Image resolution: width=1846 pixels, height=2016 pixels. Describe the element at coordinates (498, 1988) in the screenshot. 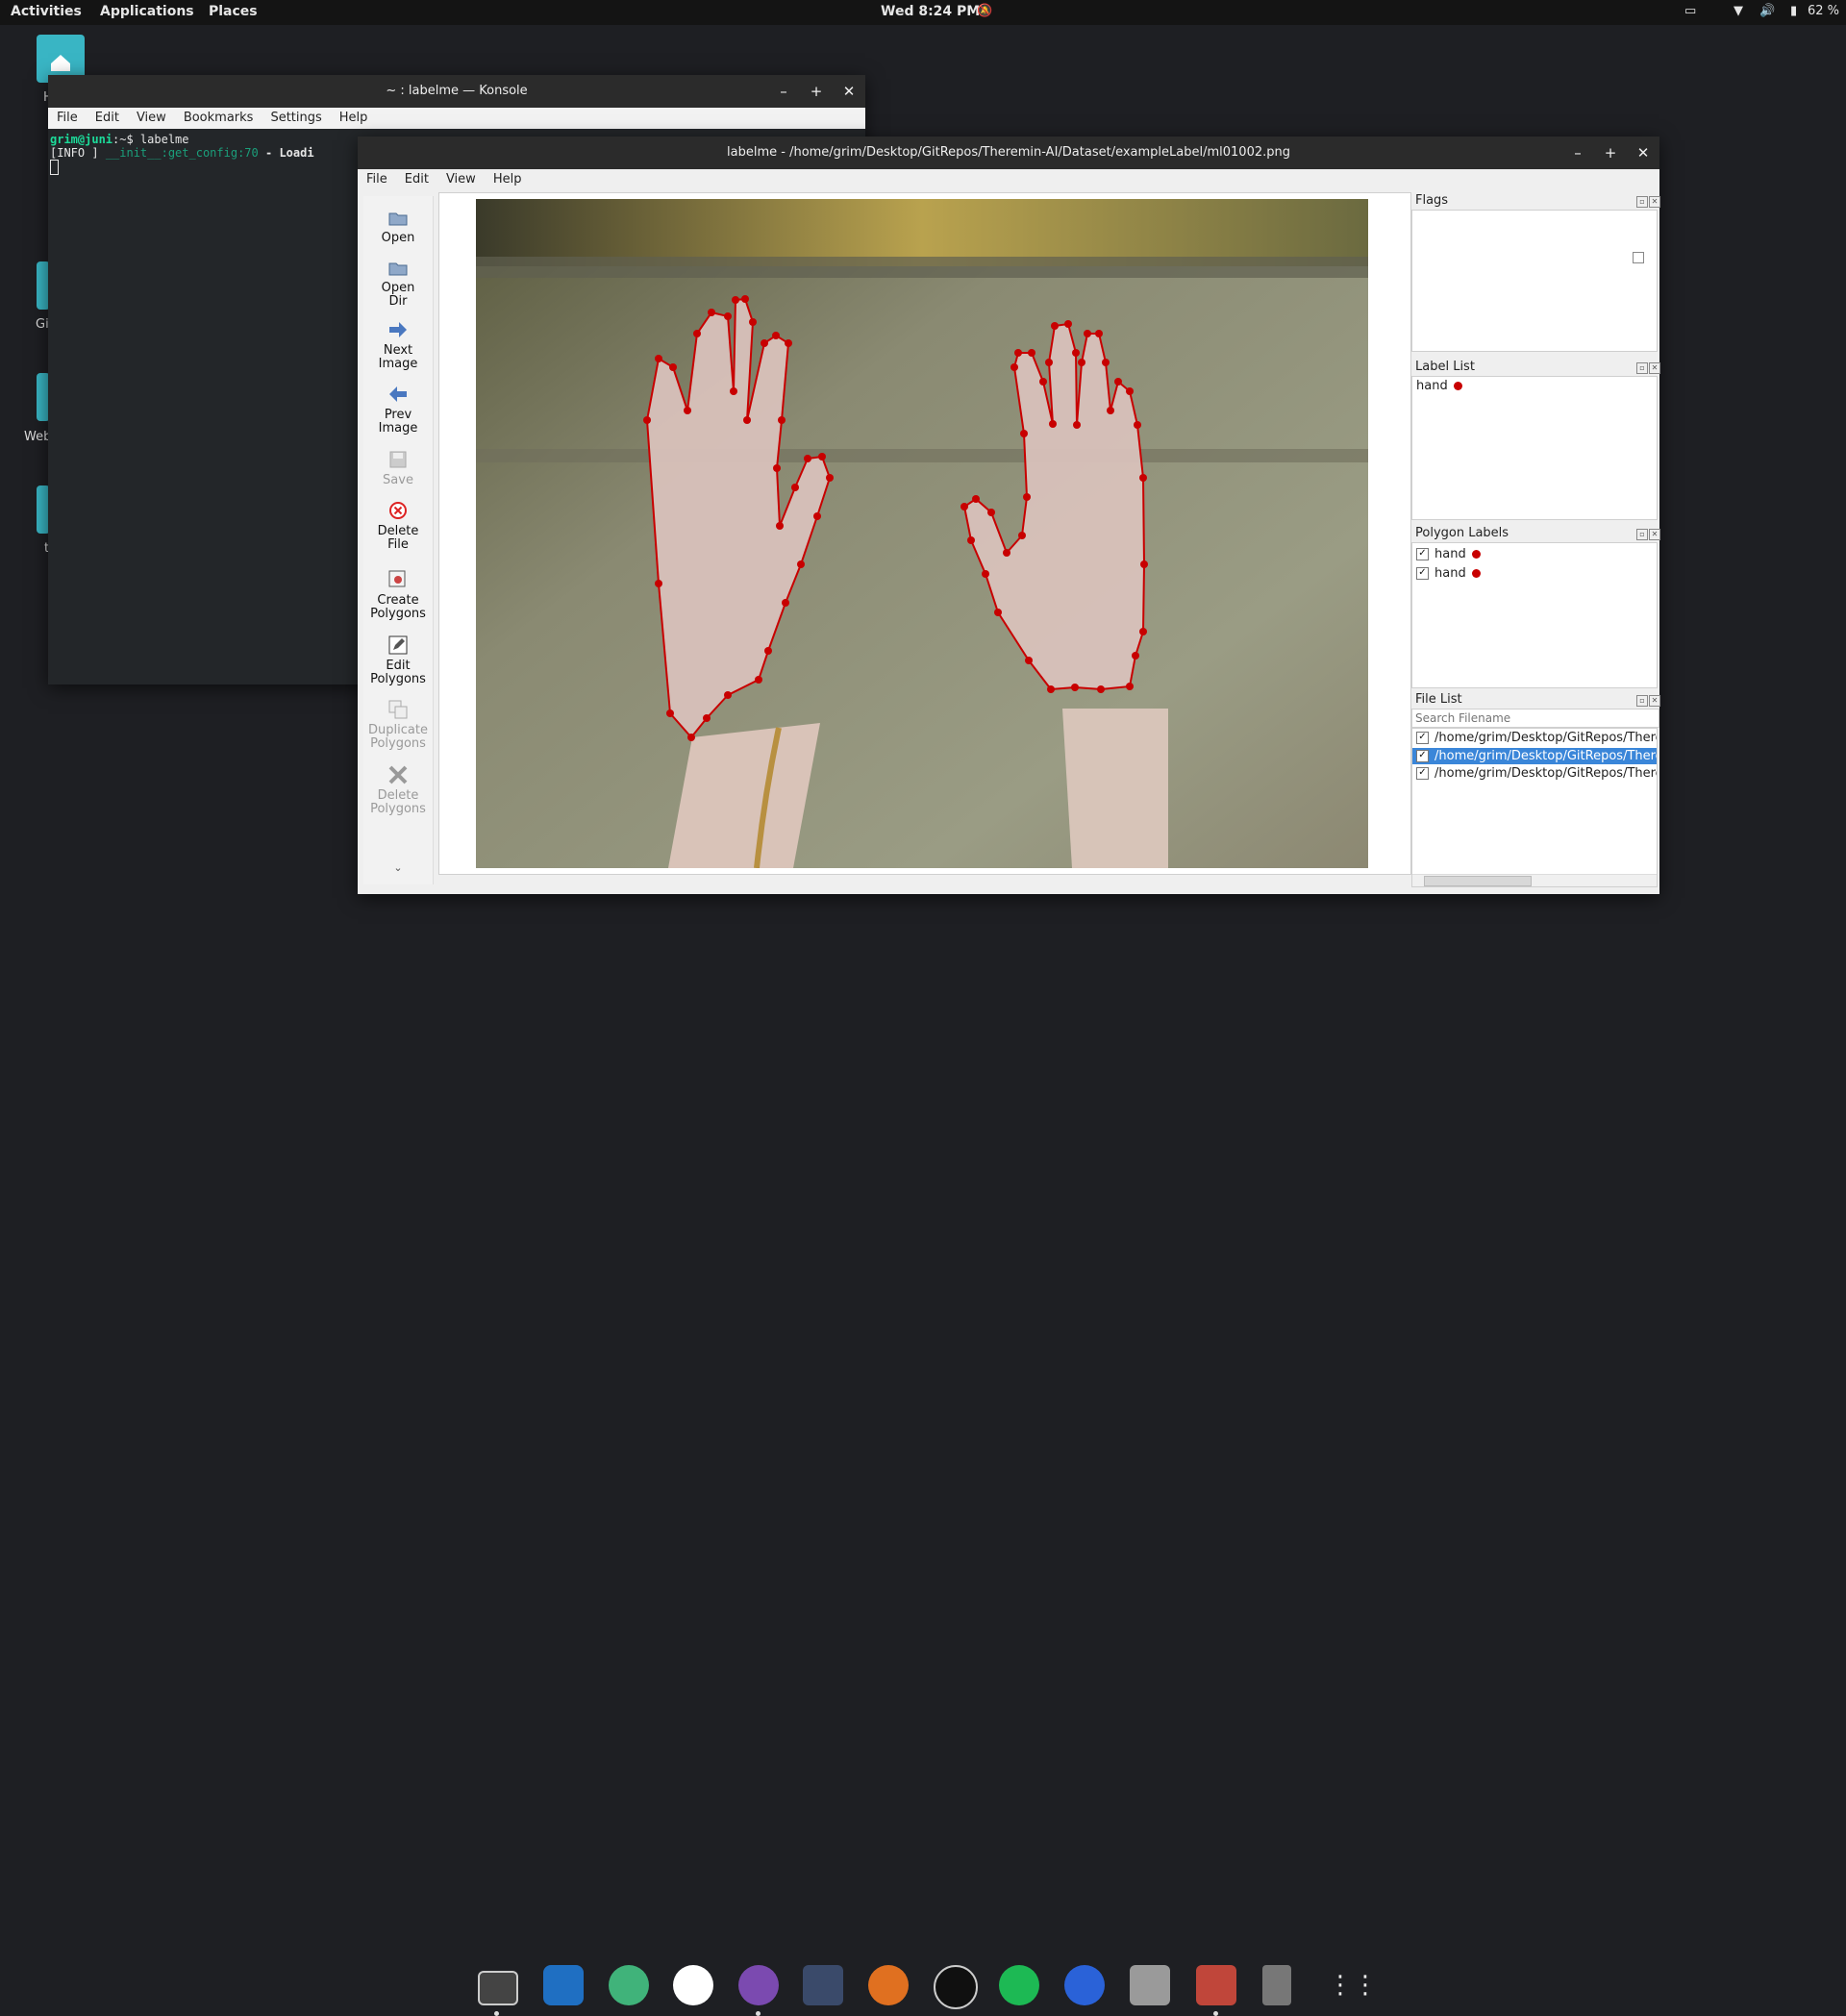

I see `terminal-app-icon` at that location.